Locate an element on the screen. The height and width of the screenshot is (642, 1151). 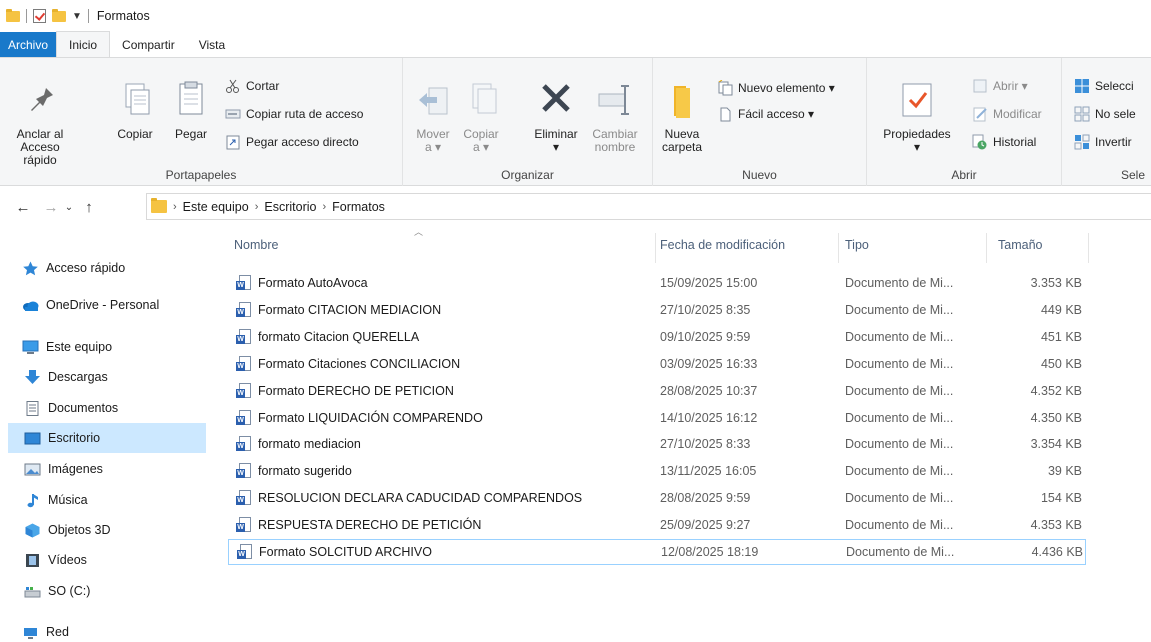
file-date: 27/10/2025 8:33 is located at coordinates (705, 444).